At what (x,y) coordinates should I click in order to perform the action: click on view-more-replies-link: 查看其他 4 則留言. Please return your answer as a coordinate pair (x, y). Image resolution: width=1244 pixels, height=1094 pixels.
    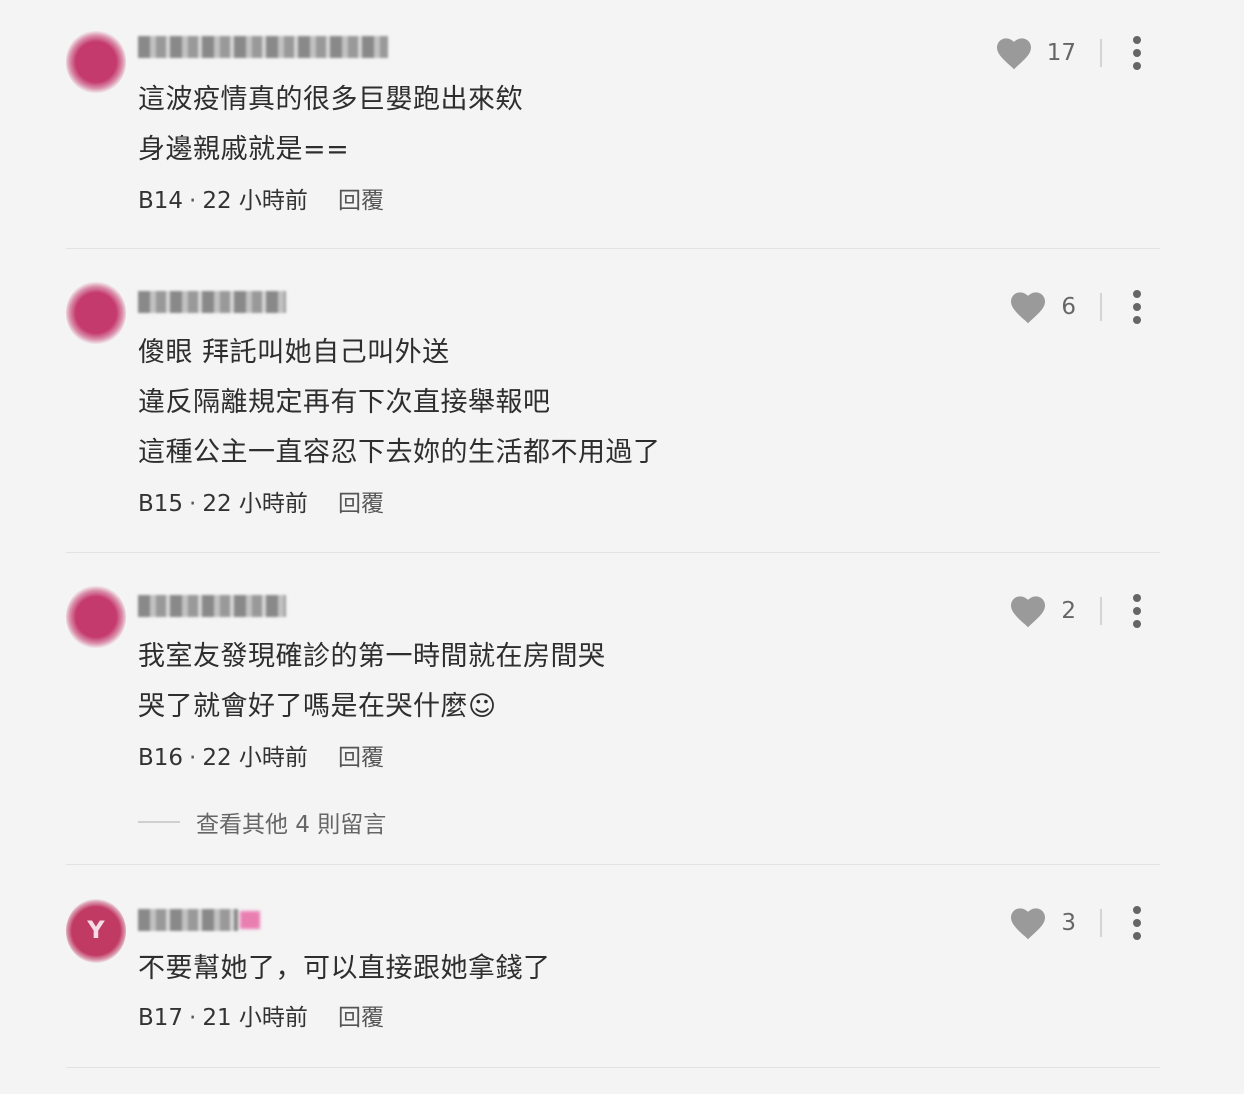
    Looking at the image, I should click on (262, 822).